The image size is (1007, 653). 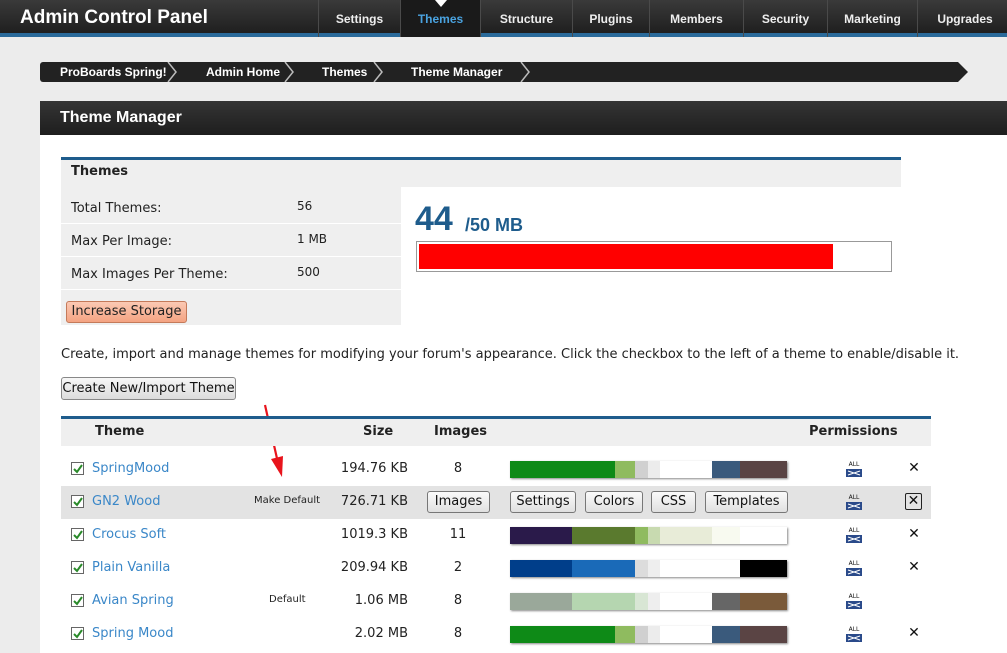 What do you see at coordinates (287, 500) in the screenshot?
I see `theme-default-status: Make Default` at bounding box center [287, 500].